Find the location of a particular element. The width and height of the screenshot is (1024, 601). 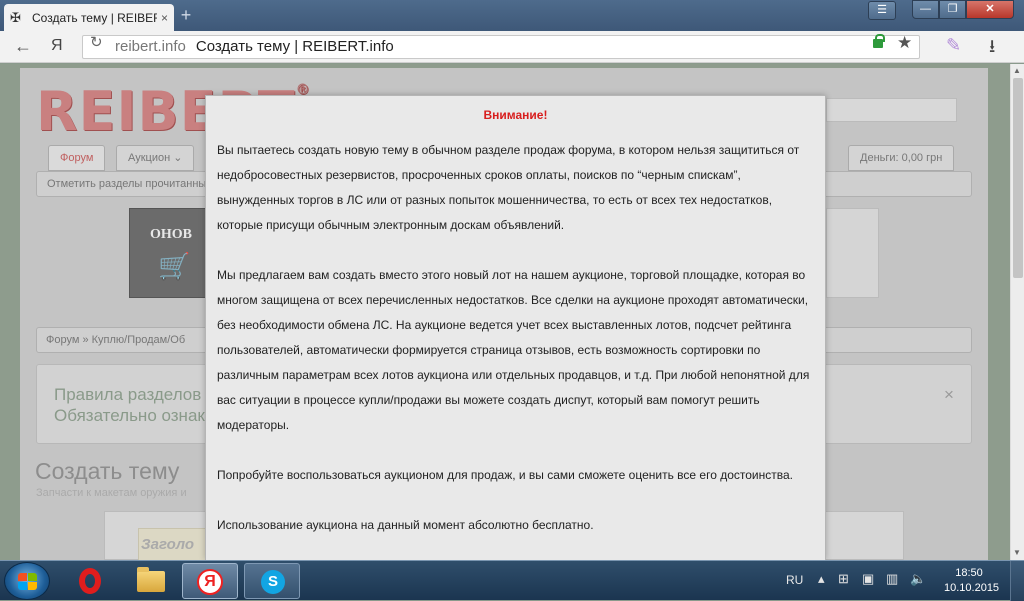

skype-icon: S is located at coordinates (273, 582).